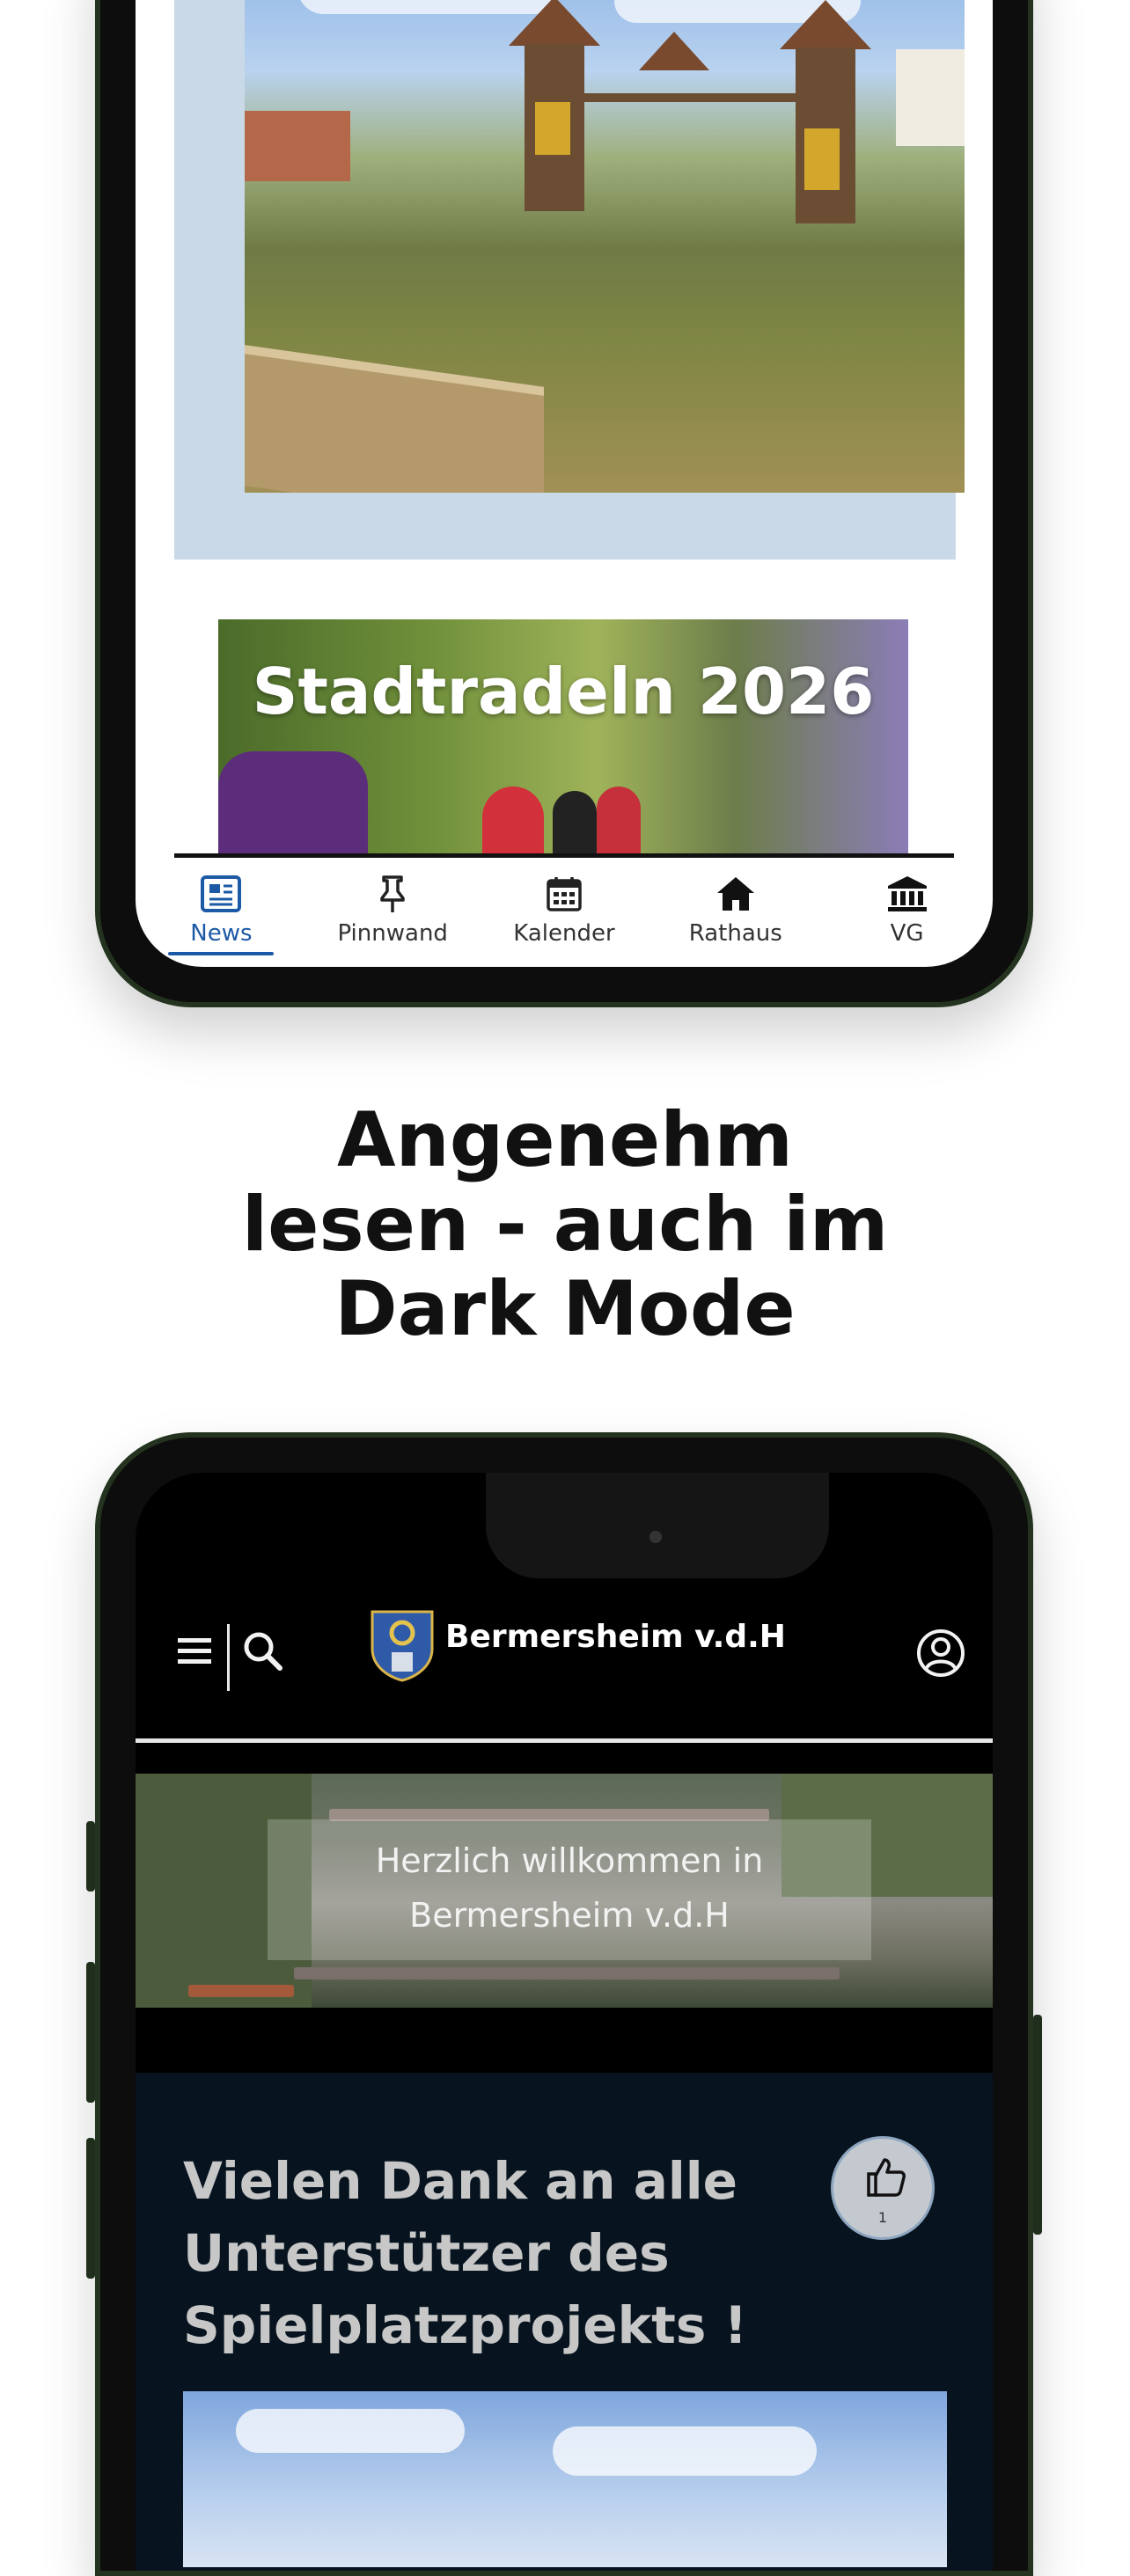 Image resolution: width=1130 pixels, height=2576 pixels. I want to click on tab-news-label: News, so click(221, 933).